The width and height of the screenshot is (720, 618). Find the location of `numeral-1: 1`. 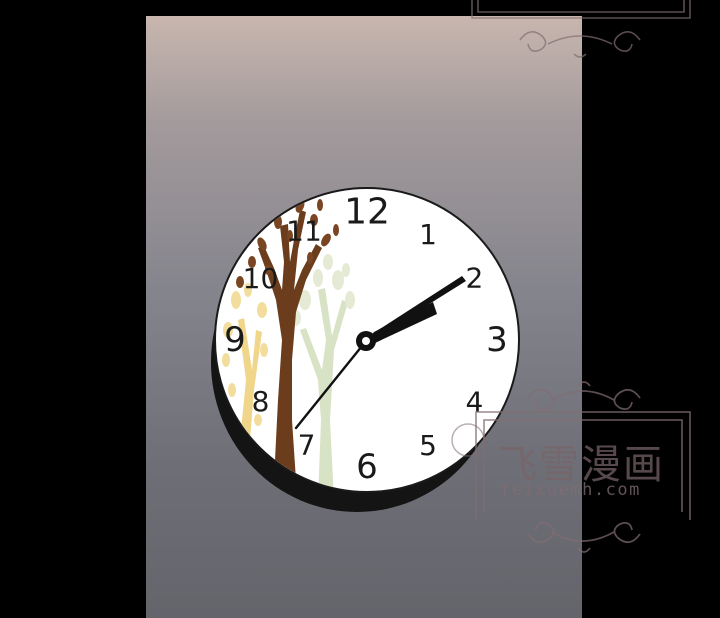

numeral-1: 1 is located at coordinates (428, 234).